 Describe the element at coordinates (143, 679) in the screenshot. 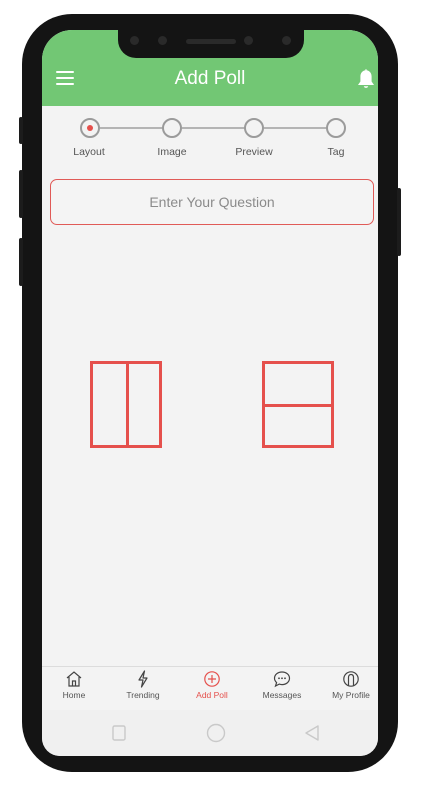

I see `lightning-icon` at that location.